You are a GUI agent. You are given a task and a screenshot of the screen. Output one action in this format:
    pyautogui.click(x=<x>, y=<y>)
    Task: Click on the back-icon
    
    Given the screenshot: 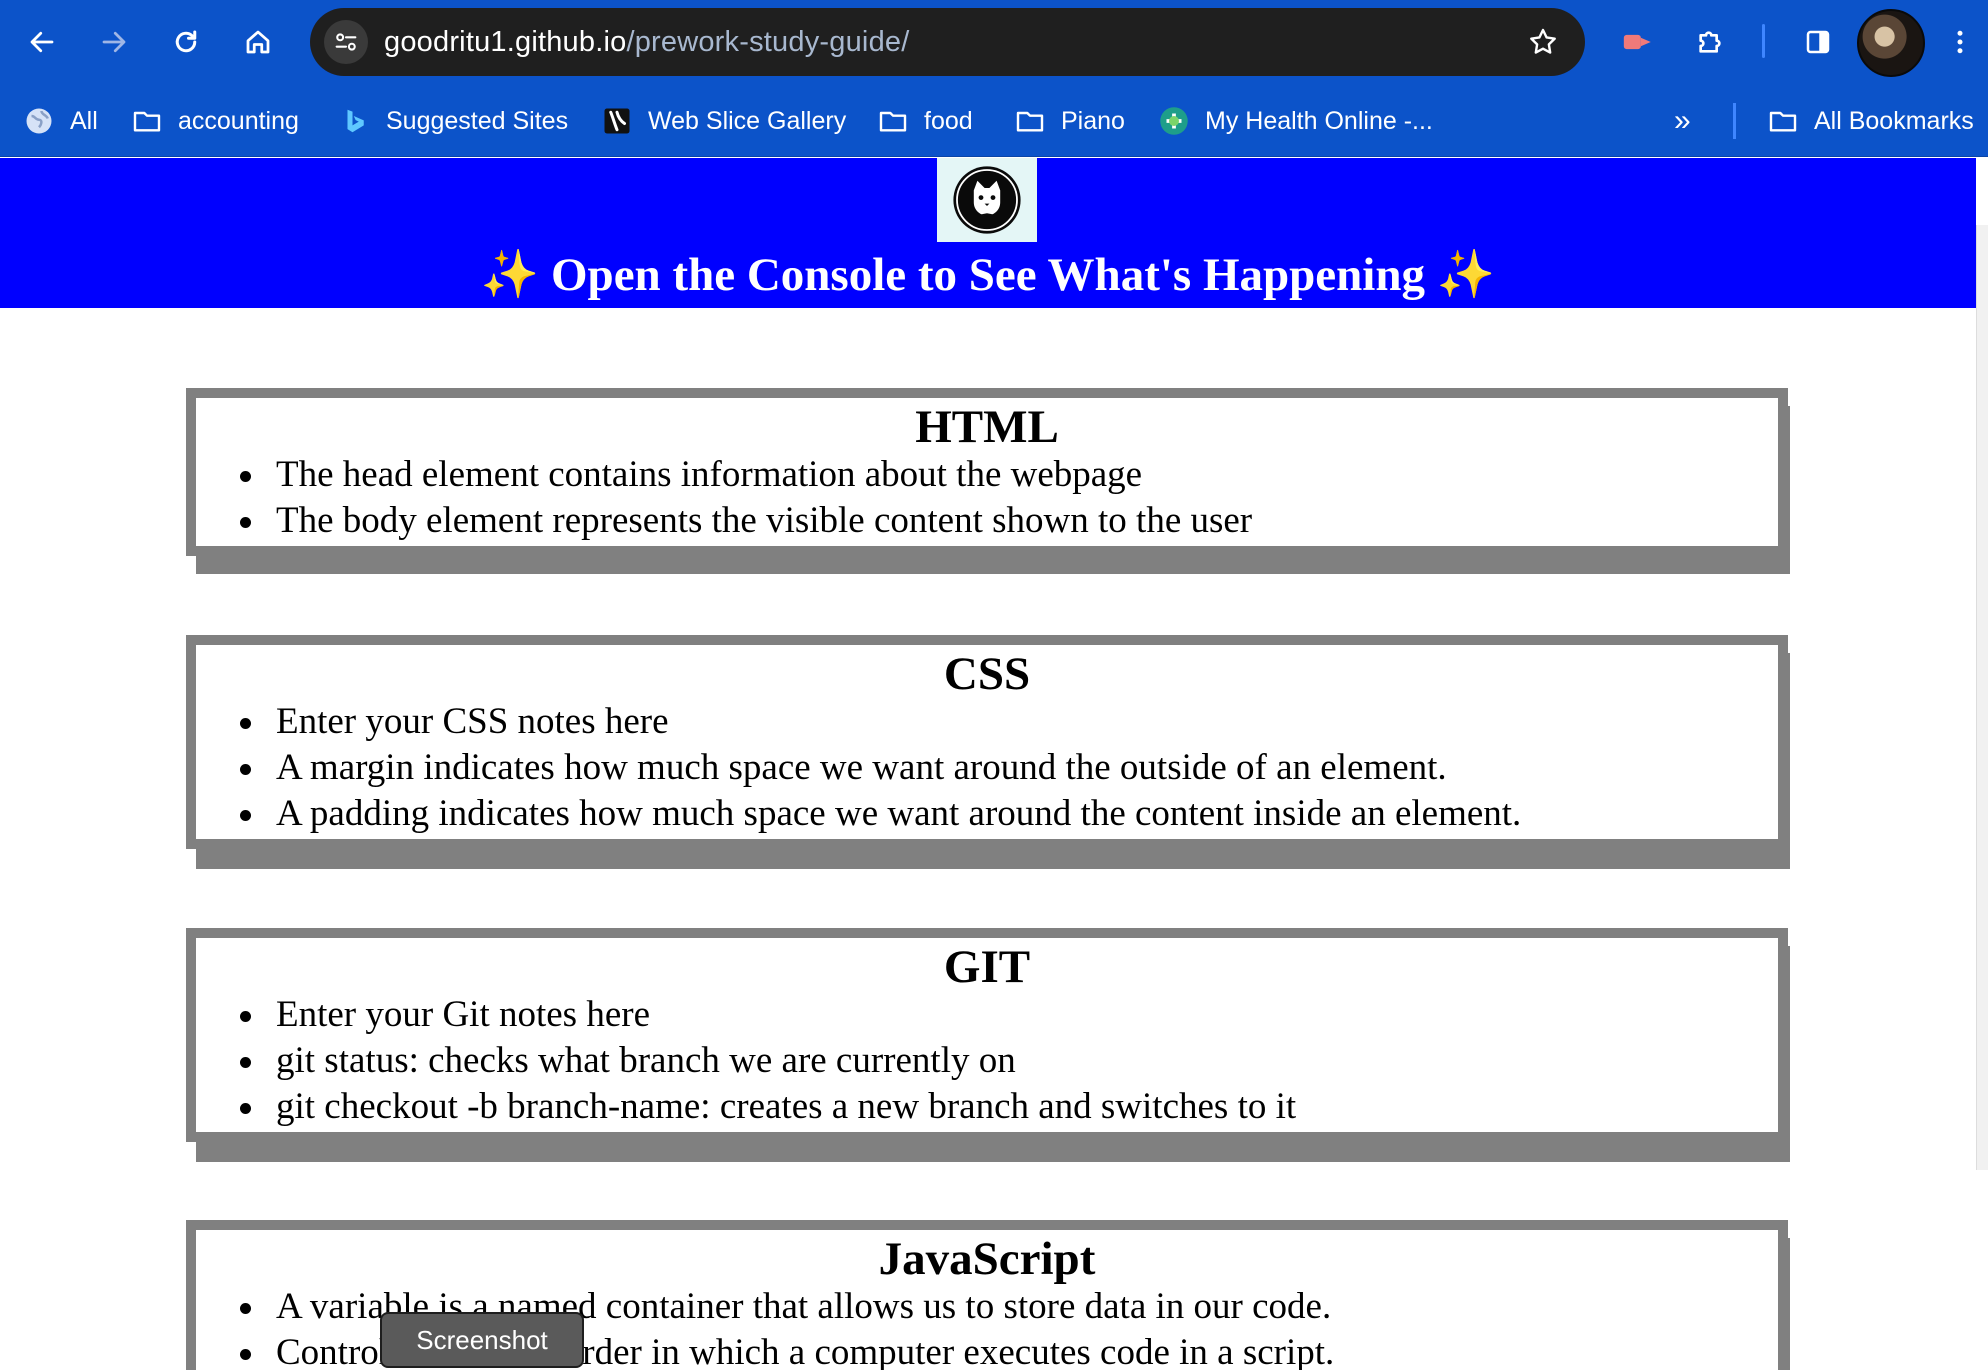 What is the action you would take?
    pyautogui.click(x=42, y=42)
    